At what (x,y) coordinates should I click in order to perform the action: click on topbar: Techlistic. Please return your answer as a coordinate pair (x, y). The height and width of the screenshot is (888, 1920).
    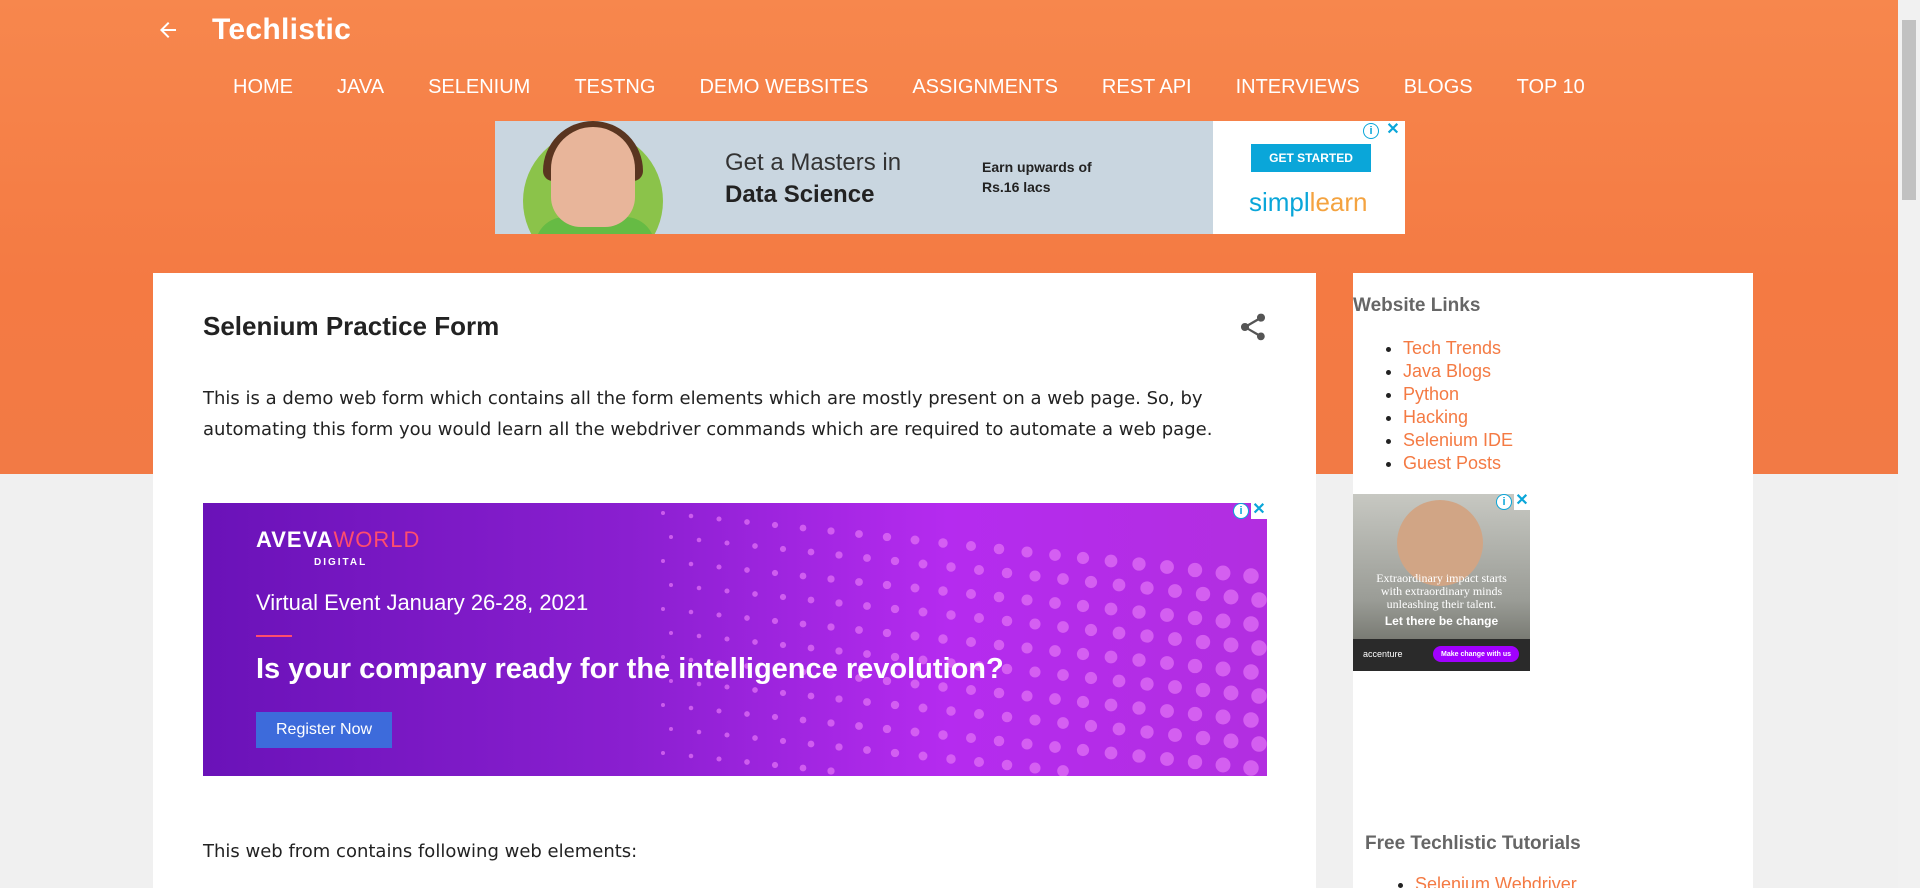
    Looking at the image, I should click on (250, 30).